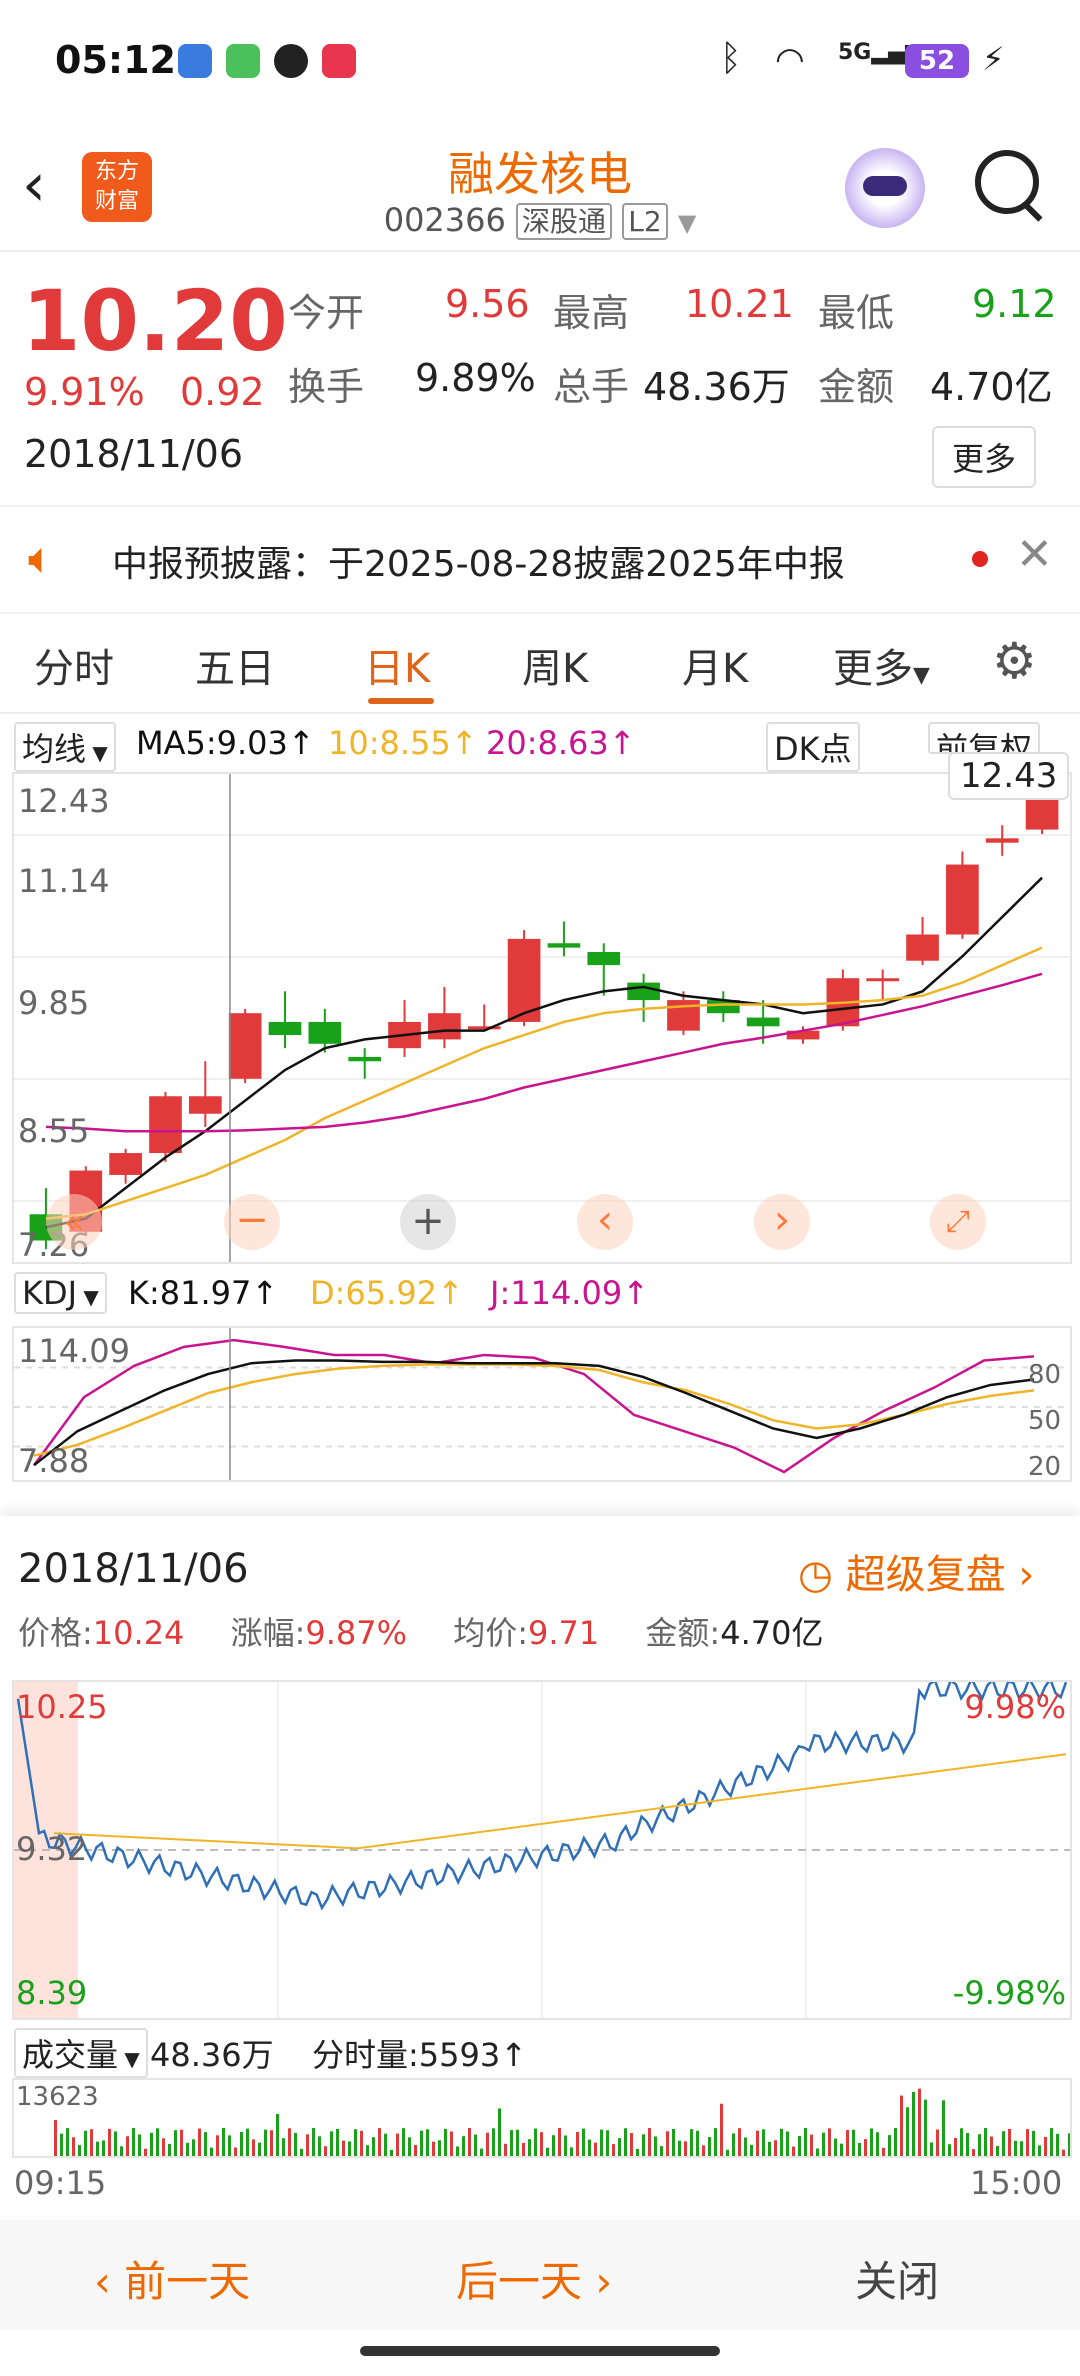 The width and height of the screenshot is (1080, 2376). Describe the element at coordinates (60, 1293) in the screenshot. I see `indicator-dropdown: KDJ ▼` at that location.